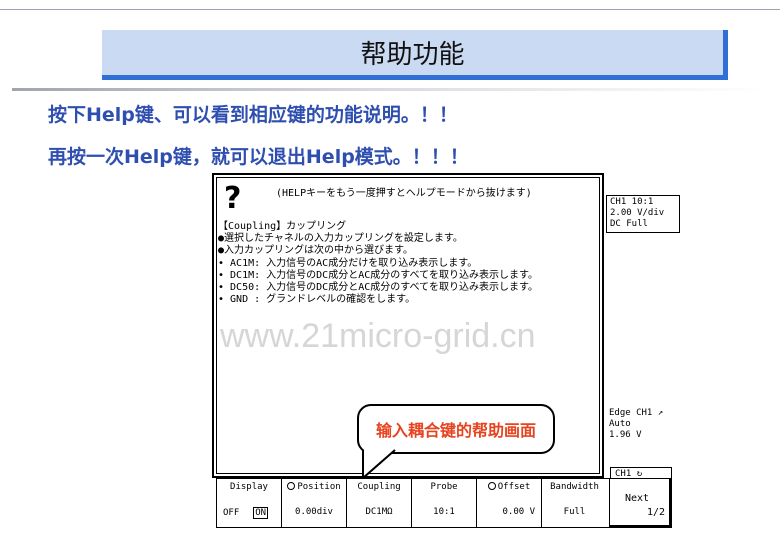 This screenshot has height=560, width=780. Describe the element at coordinates (404, 193) in the screenshot. I see `help-exit-hint: (HELPキーをもう一度押すとヘルプモードから抜けます)` at that location.